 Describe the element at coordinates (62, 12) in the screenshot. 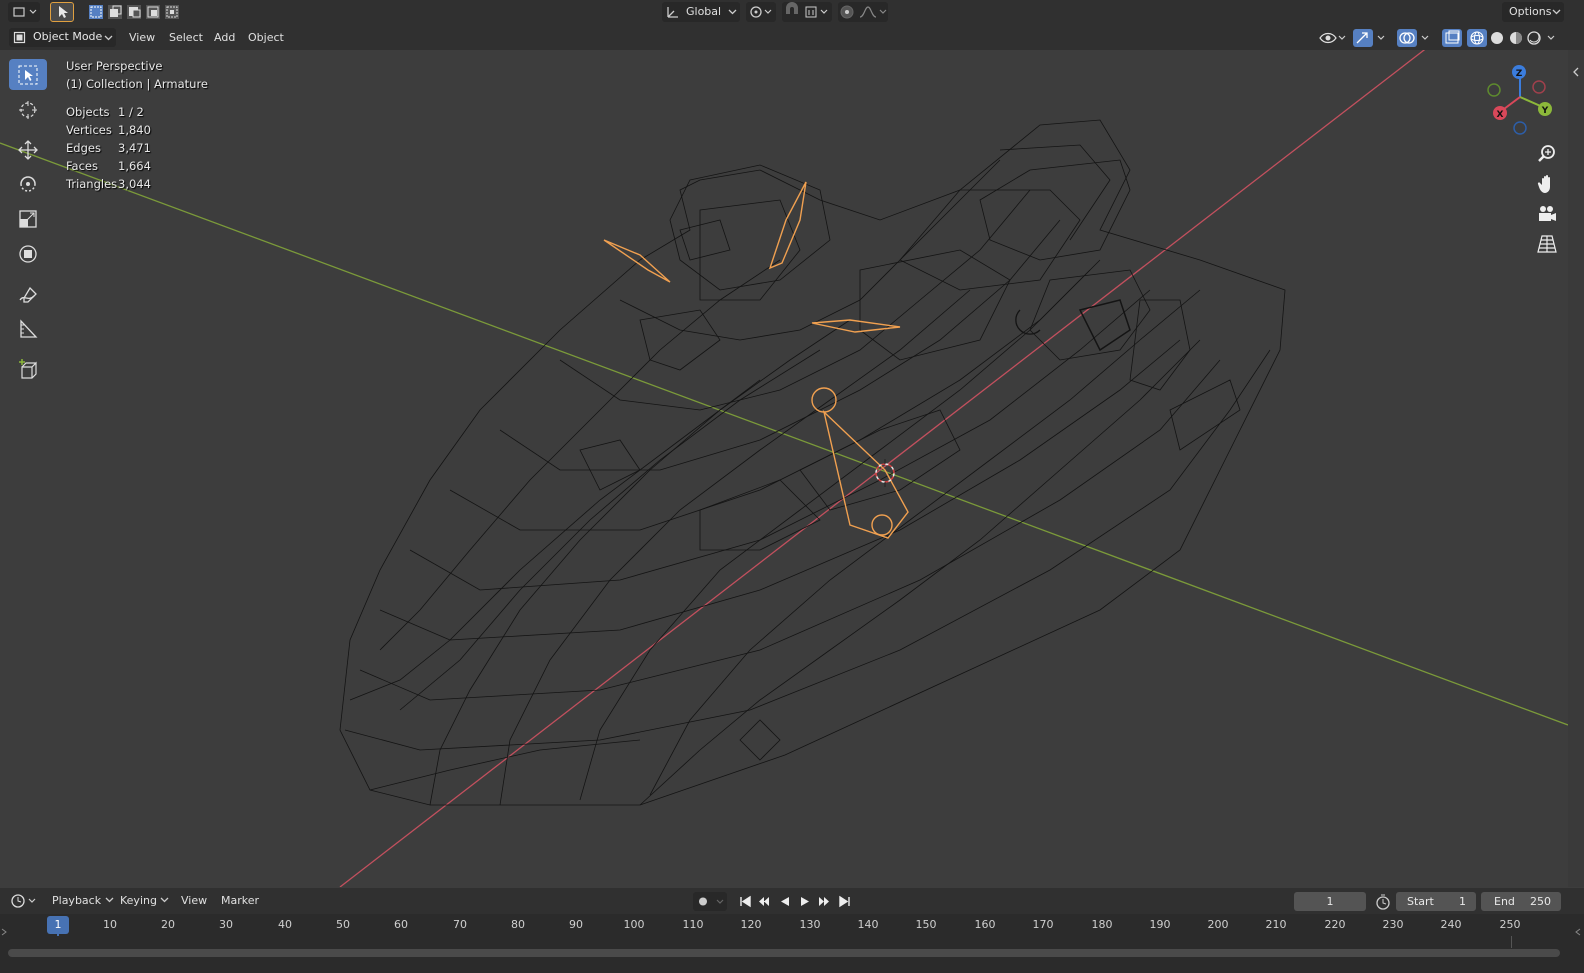

I see `select-tool-button` at that location.